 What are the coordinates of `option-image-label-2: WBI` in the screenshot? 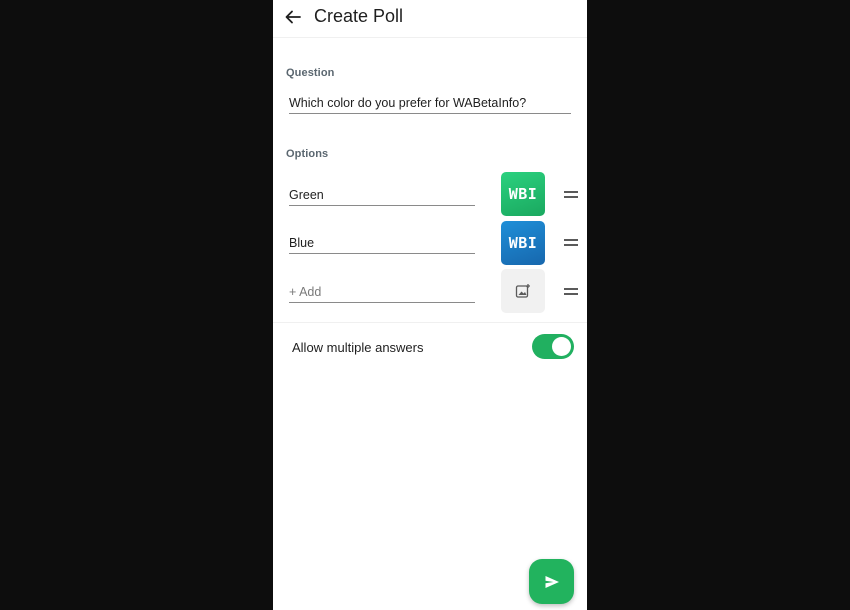 It's located at (523, 243).